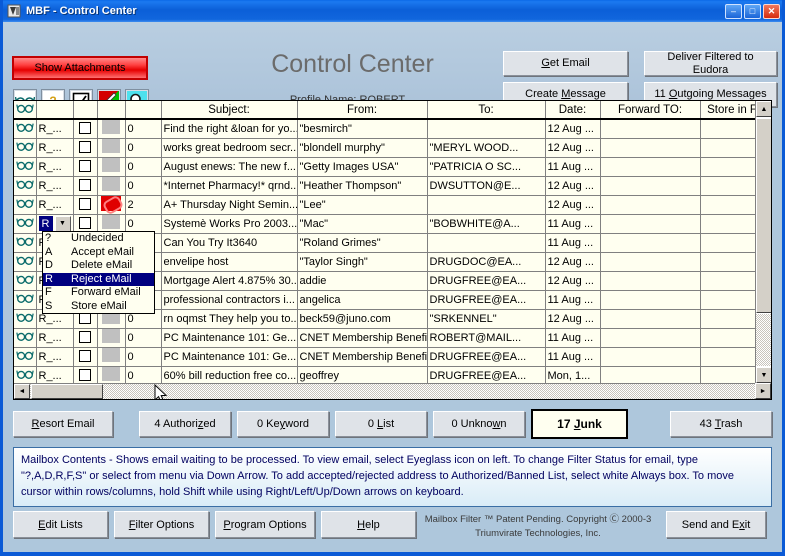  I want to click on col-date: Date:, so click(573, 110).